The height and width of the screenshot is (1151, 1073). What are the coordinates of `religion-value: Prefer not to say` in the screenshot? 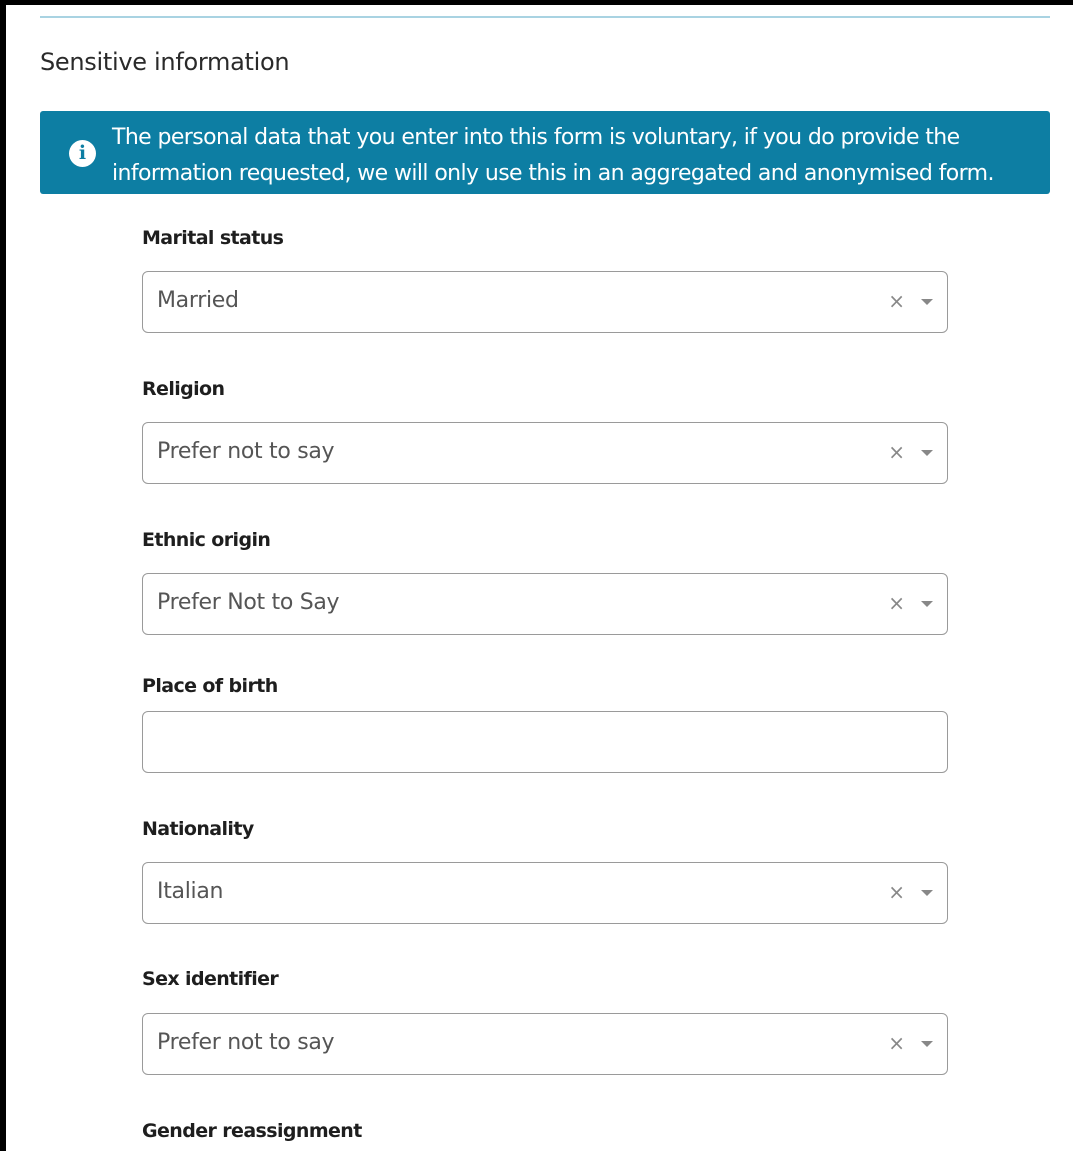 It's located at (246, 451).